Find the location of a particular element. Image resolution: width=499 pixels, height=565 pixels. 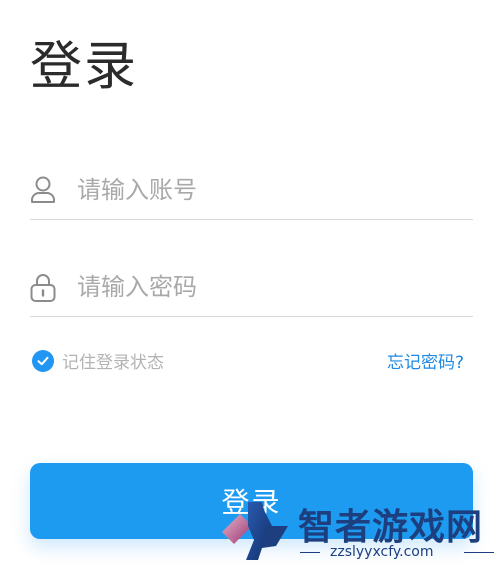

watermark: 智者游戏网 zzslyyxcfy.com is located at coordinates (358, 530).